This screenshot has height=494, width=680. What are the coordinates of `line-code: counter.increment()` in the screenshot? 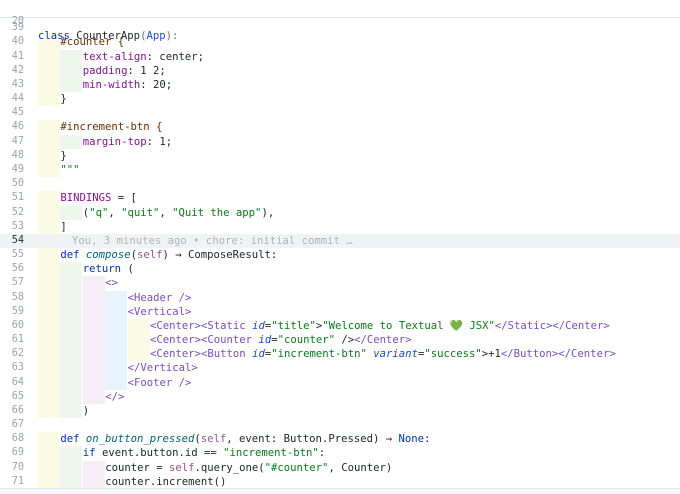 It's located at (166, 481).